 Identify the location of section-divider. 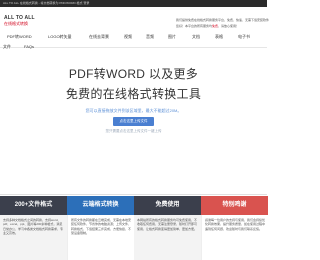
(133, 194).